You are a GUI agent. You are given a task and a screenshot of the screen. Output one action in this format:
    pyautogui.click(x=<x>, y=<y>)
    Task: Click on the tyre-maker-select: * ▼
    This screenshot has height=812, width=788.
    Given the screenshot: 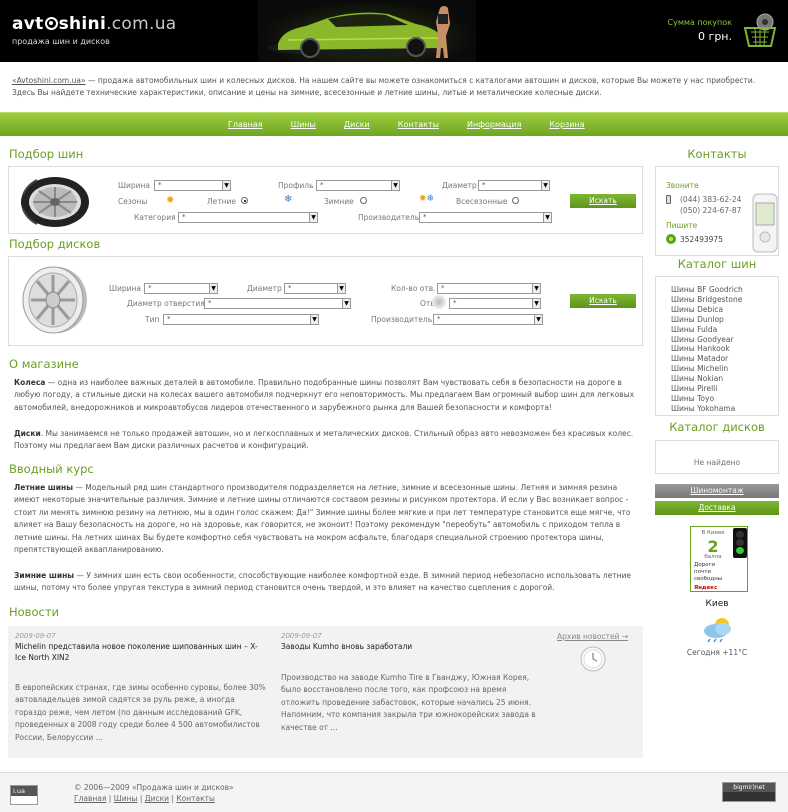 What is the action you would take?
    pyautogui.click(x=485, y=217)
    